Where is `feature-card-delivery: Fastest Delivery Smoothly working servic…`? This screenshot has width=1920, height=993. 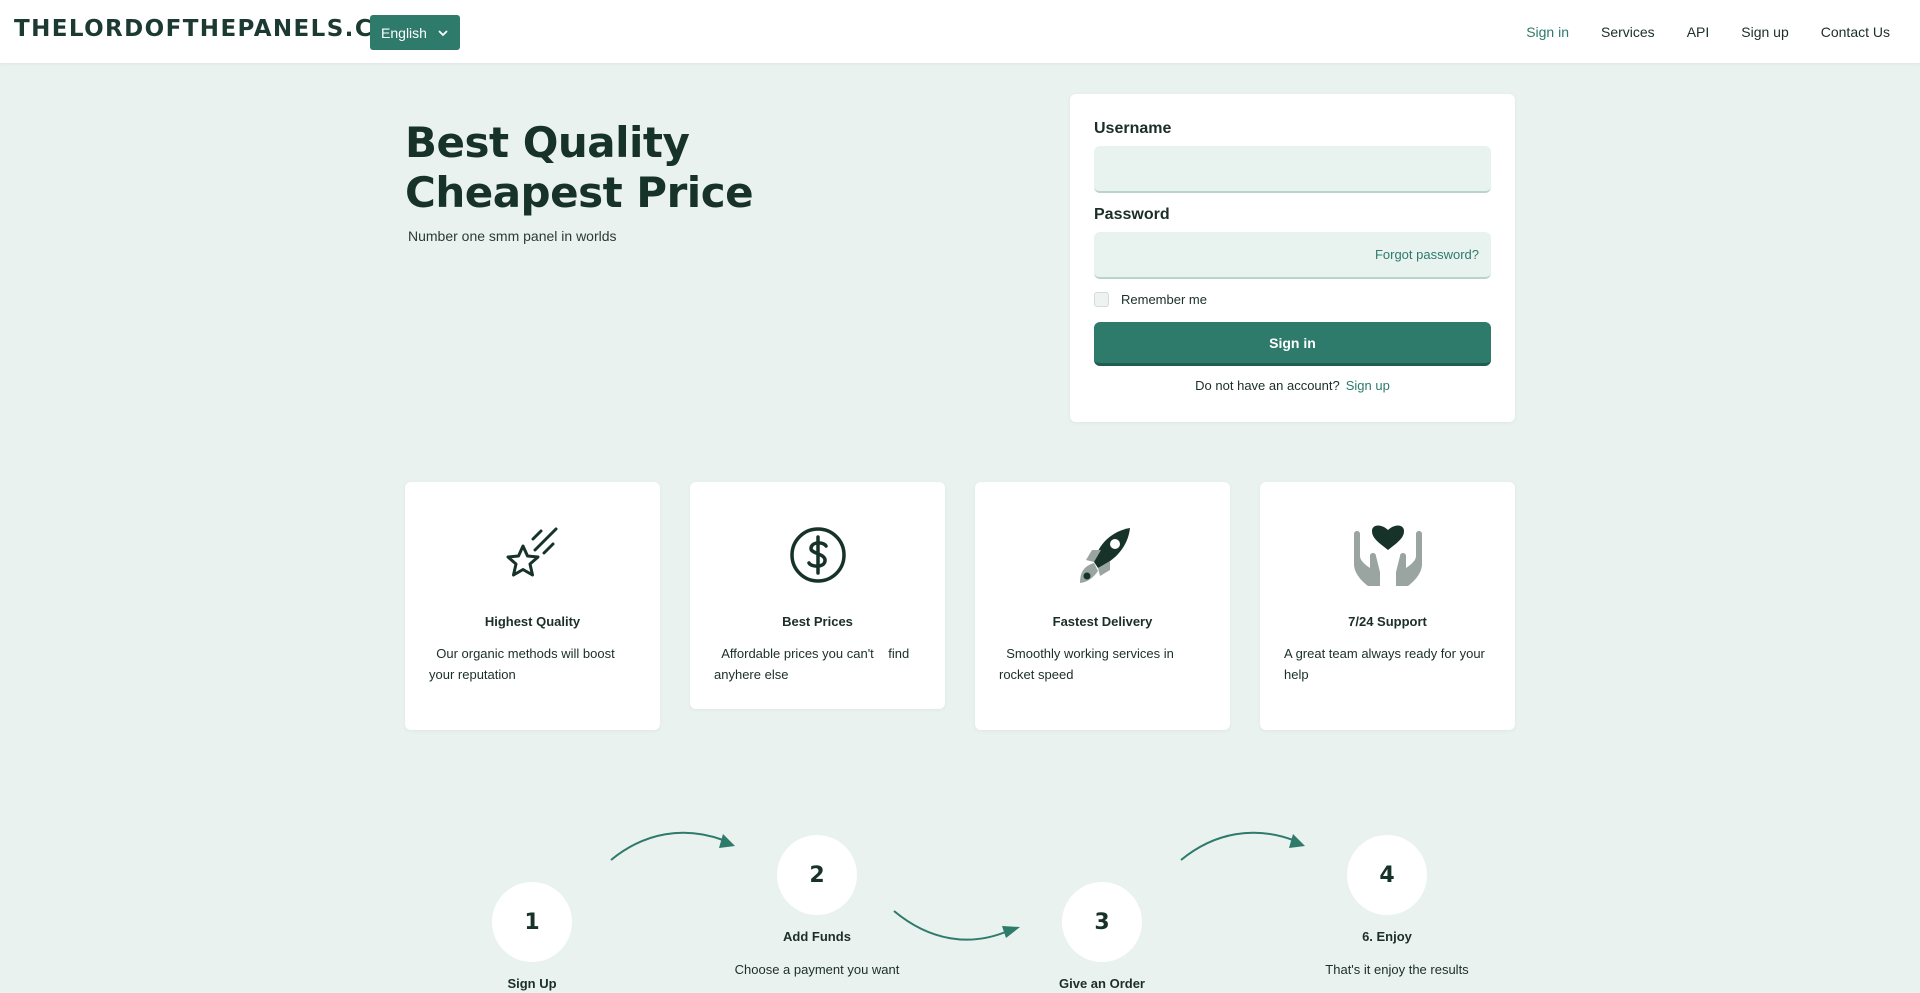 feature-card-delivery: Fastest Delivery Smoothly working servic… is located at coordinates (1102, 606).